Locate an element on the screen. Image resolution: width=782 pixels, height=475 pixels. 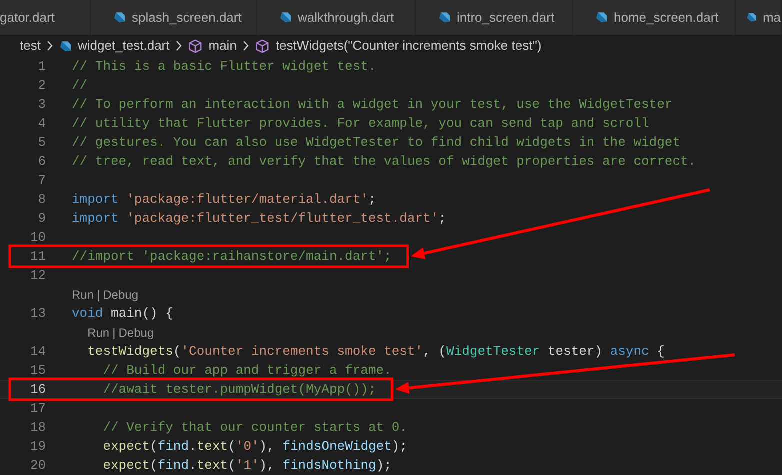
line-number: 19 is located at coordinates (37, 447).